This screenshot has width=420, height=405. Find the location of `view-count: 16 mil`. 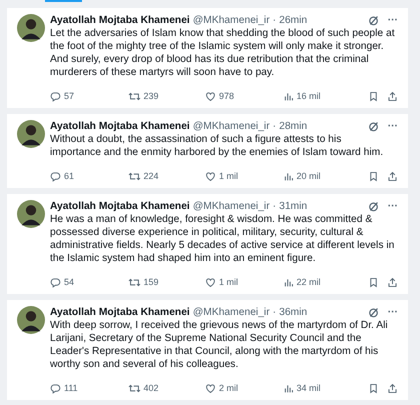

view-count: 16 mil is located at coordinates (308, 96).